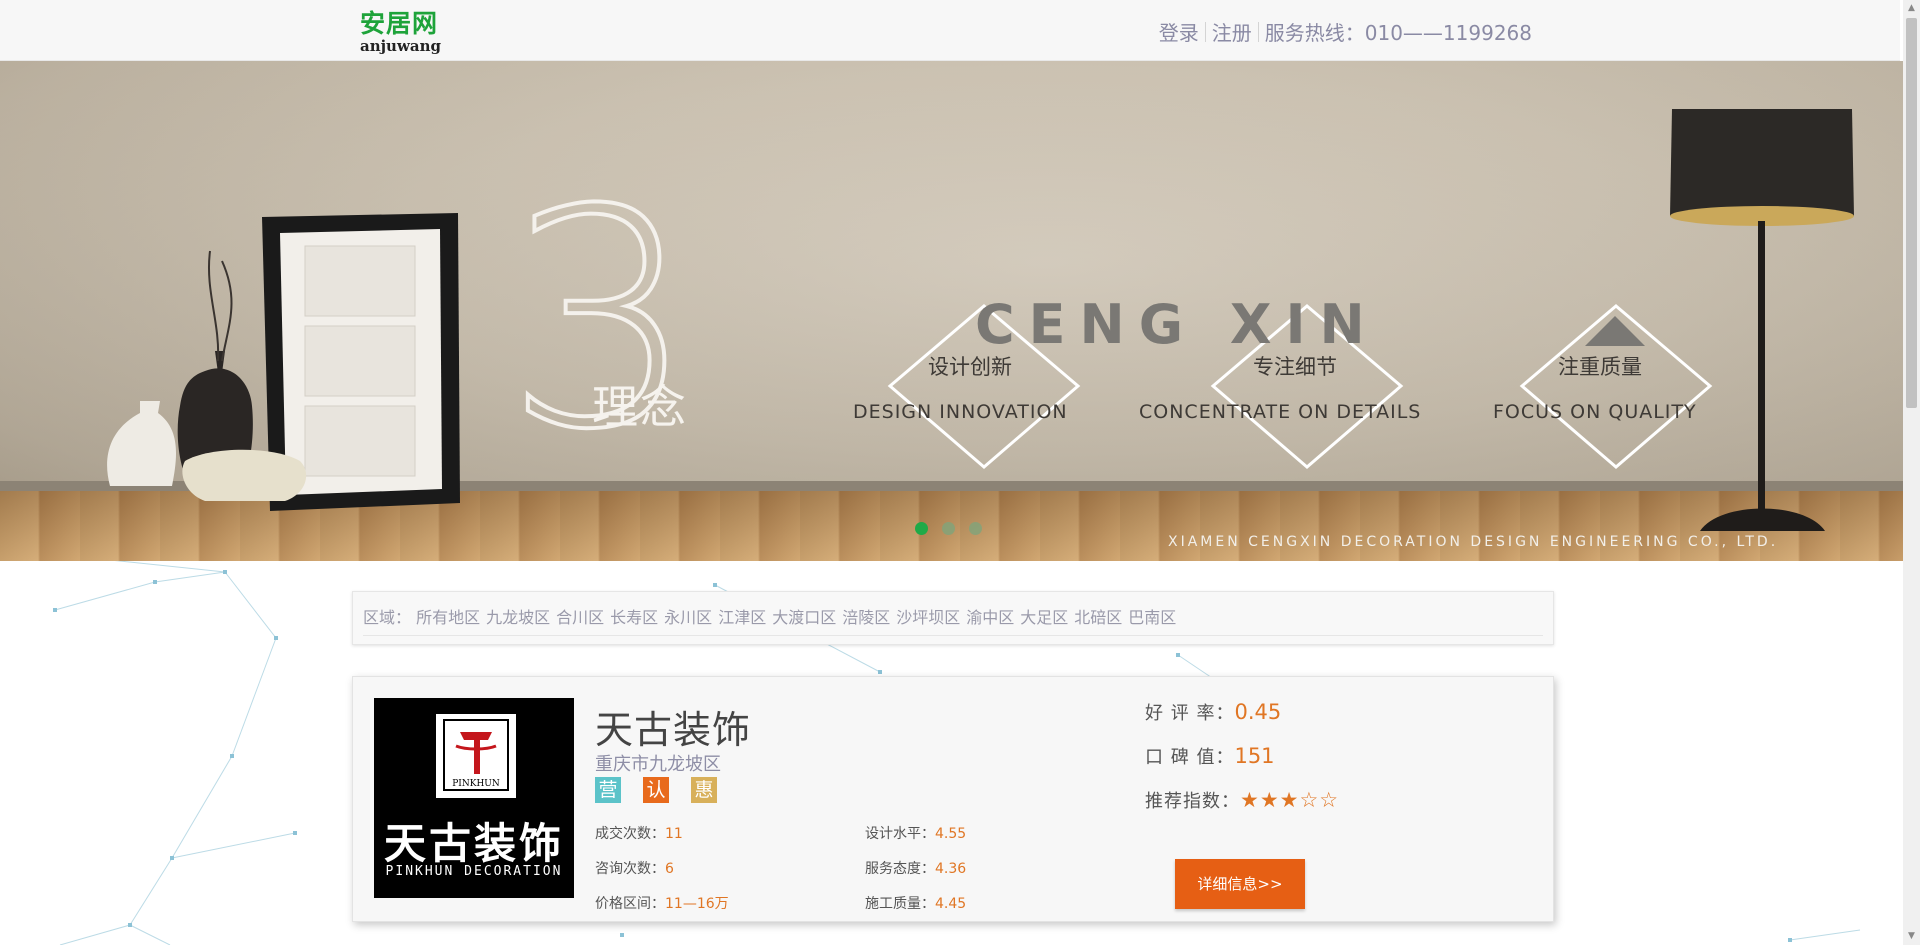  I want to click on region-link: 合川区, so click(580, 617).